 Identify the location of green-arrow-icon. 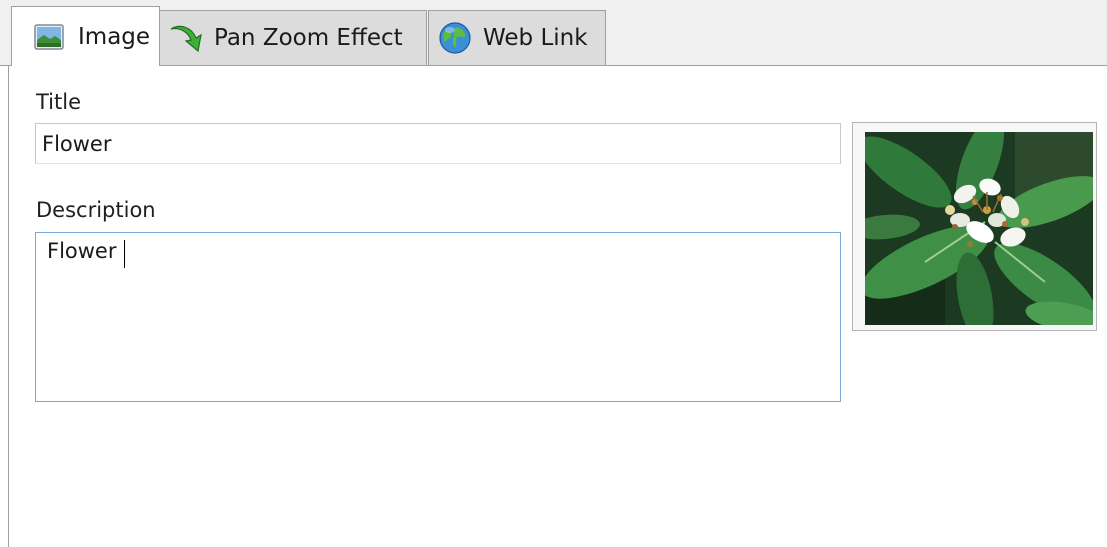
(186, 39).